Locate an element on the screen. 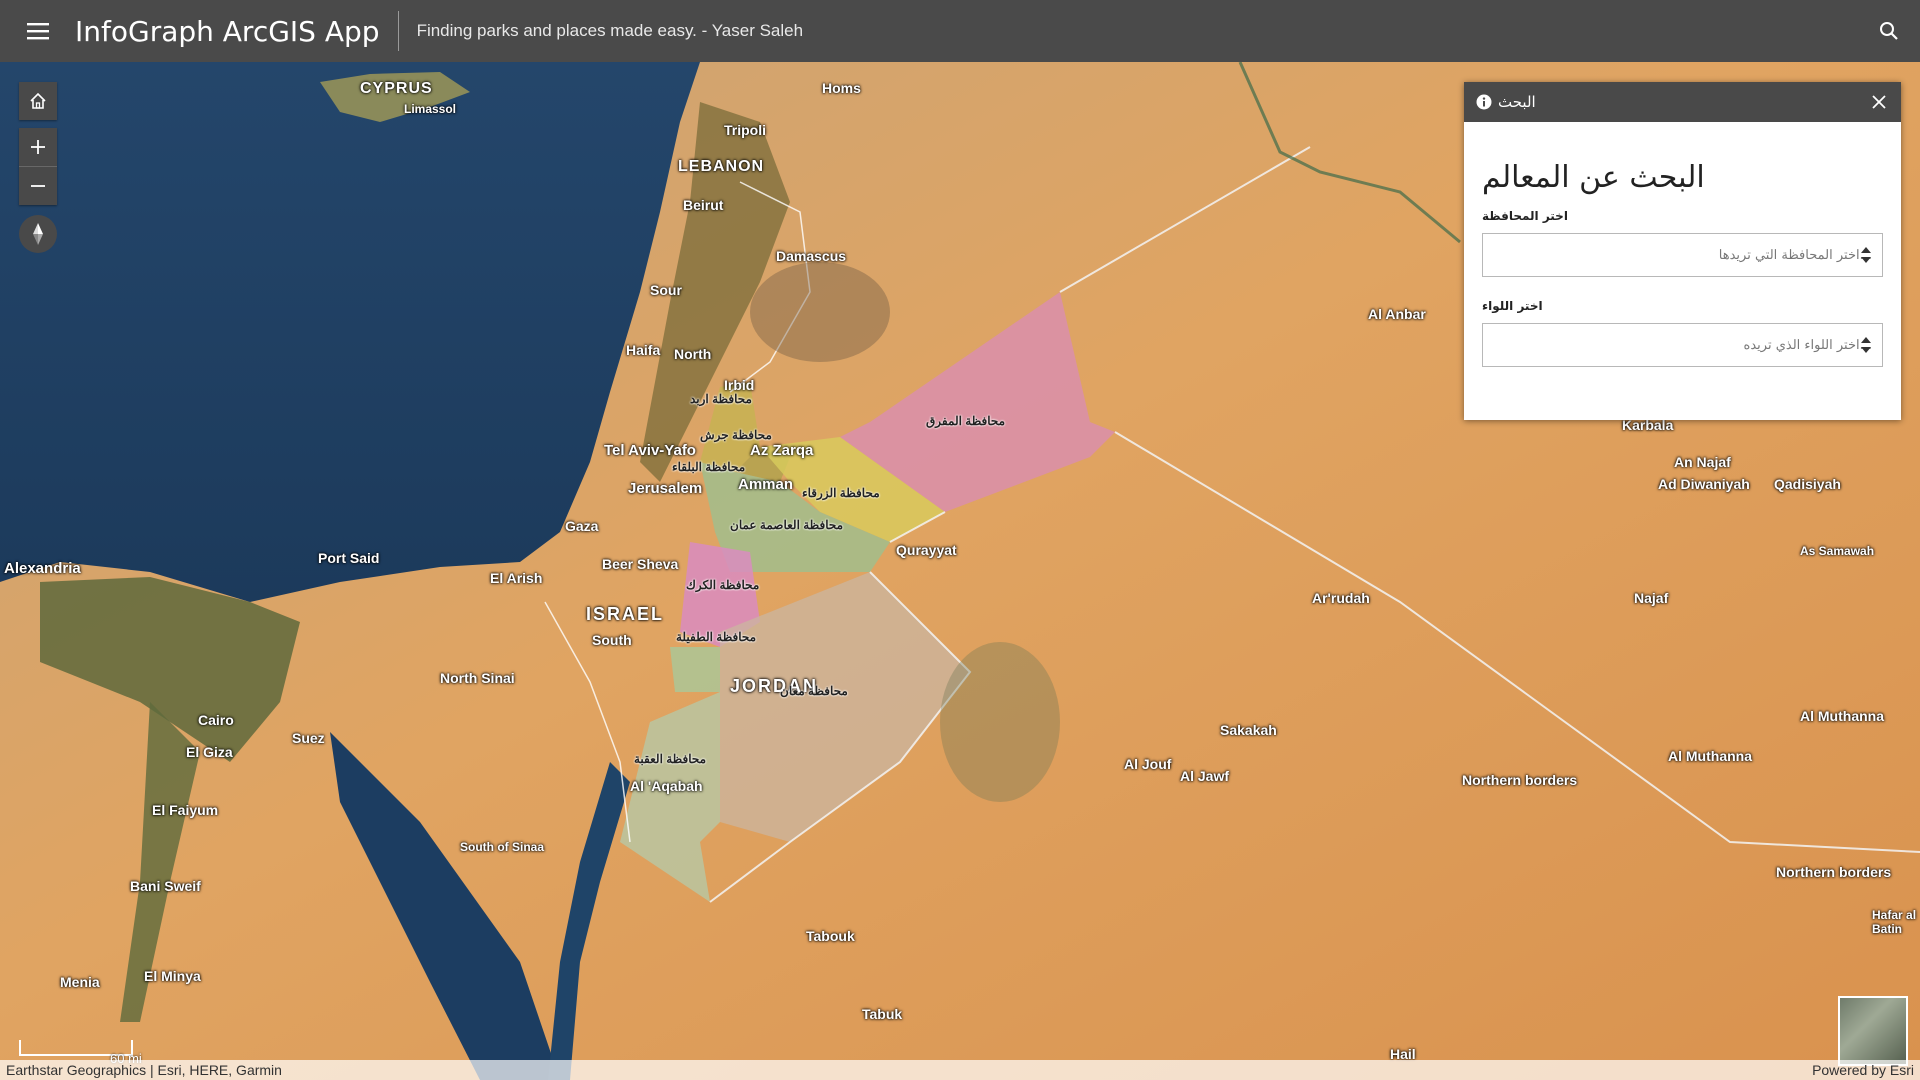  label-ad-diwaniyah: Ad Diwaniyah is located at coordinates (1704, 484).